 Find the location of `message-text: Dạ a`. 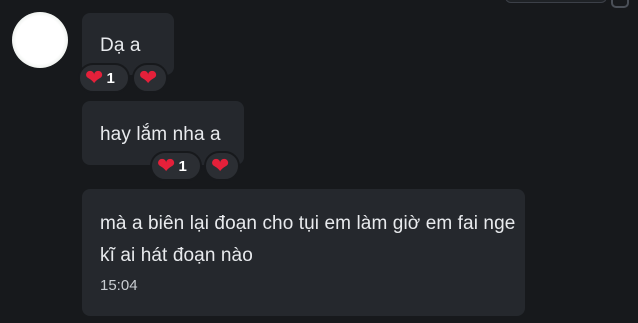

message-text: Dạ a is located at coordinates (120, 45).